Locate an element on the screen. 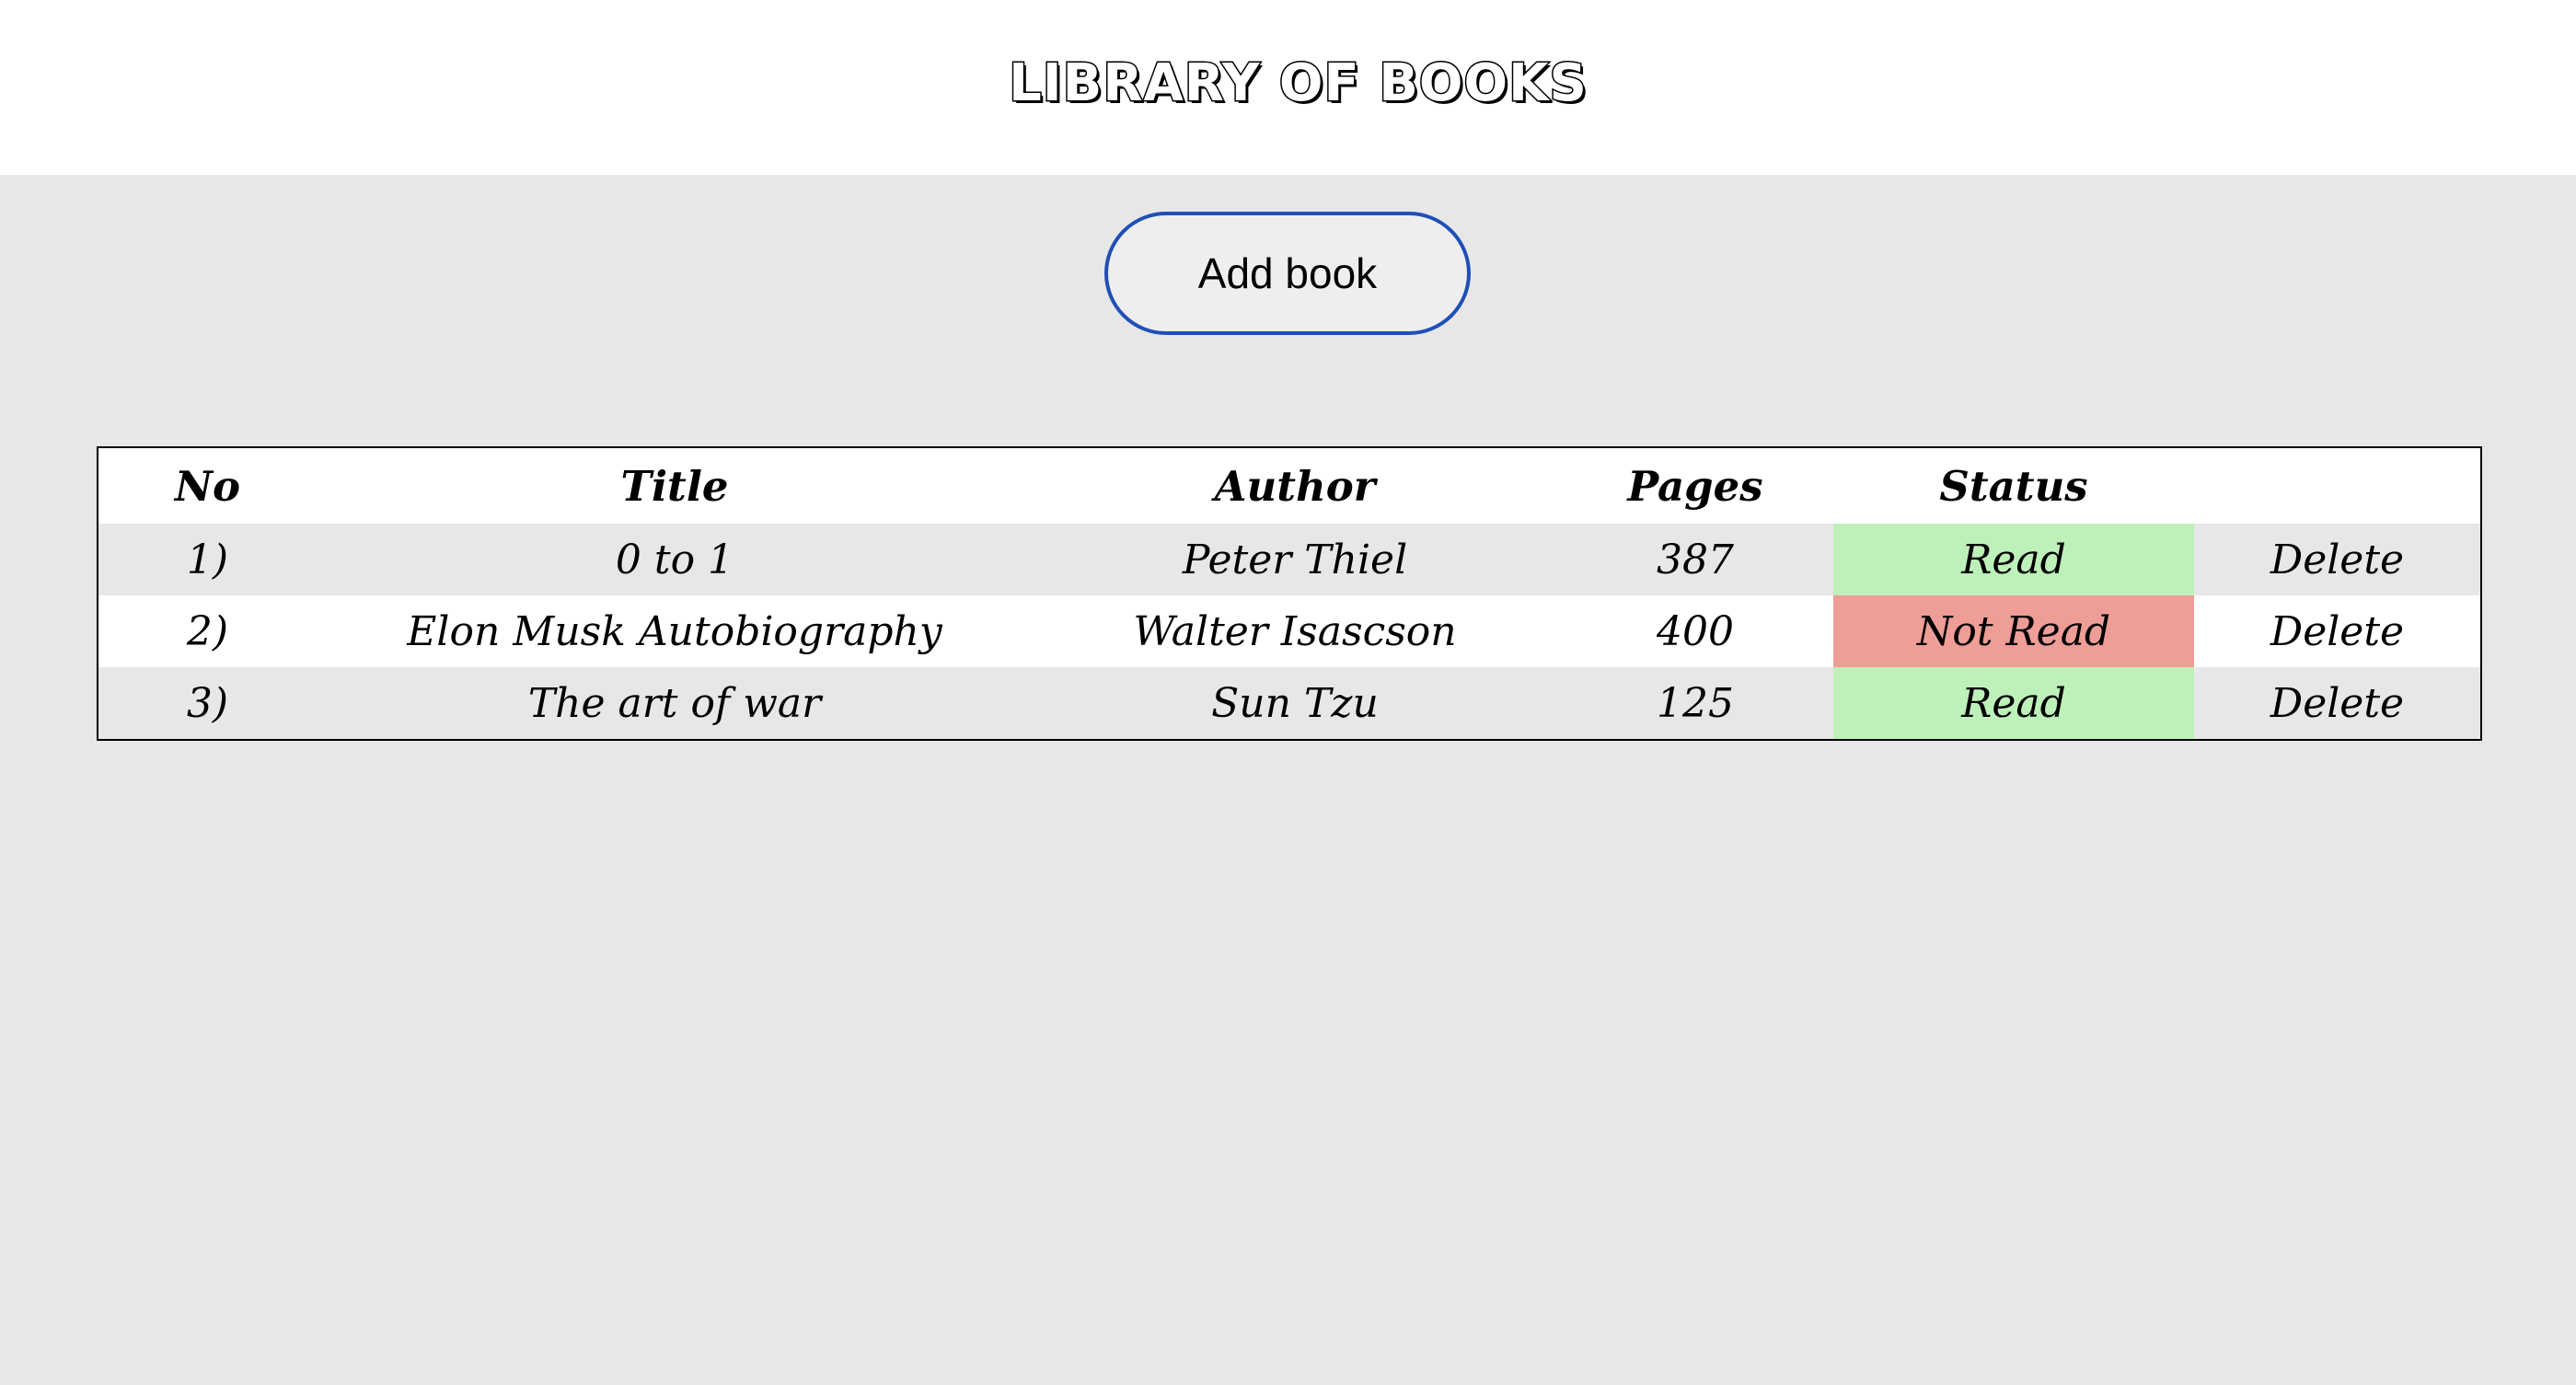 This screenshot has width=2576, height=1385. book-number: 1) is located at coordinates (208, 559).